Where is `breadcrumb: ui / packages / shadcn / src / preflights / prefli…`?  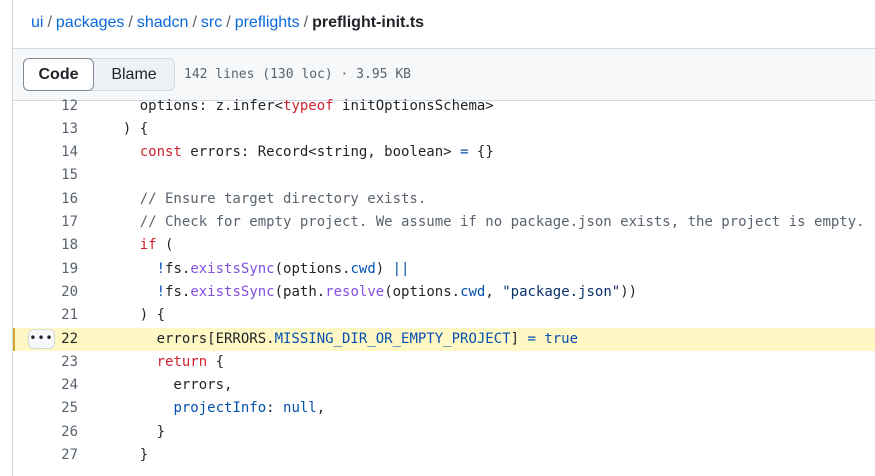
breadcrumb: ui / packages / shadcn / src / preflights / prefli… is located at coordinates (227, 23).